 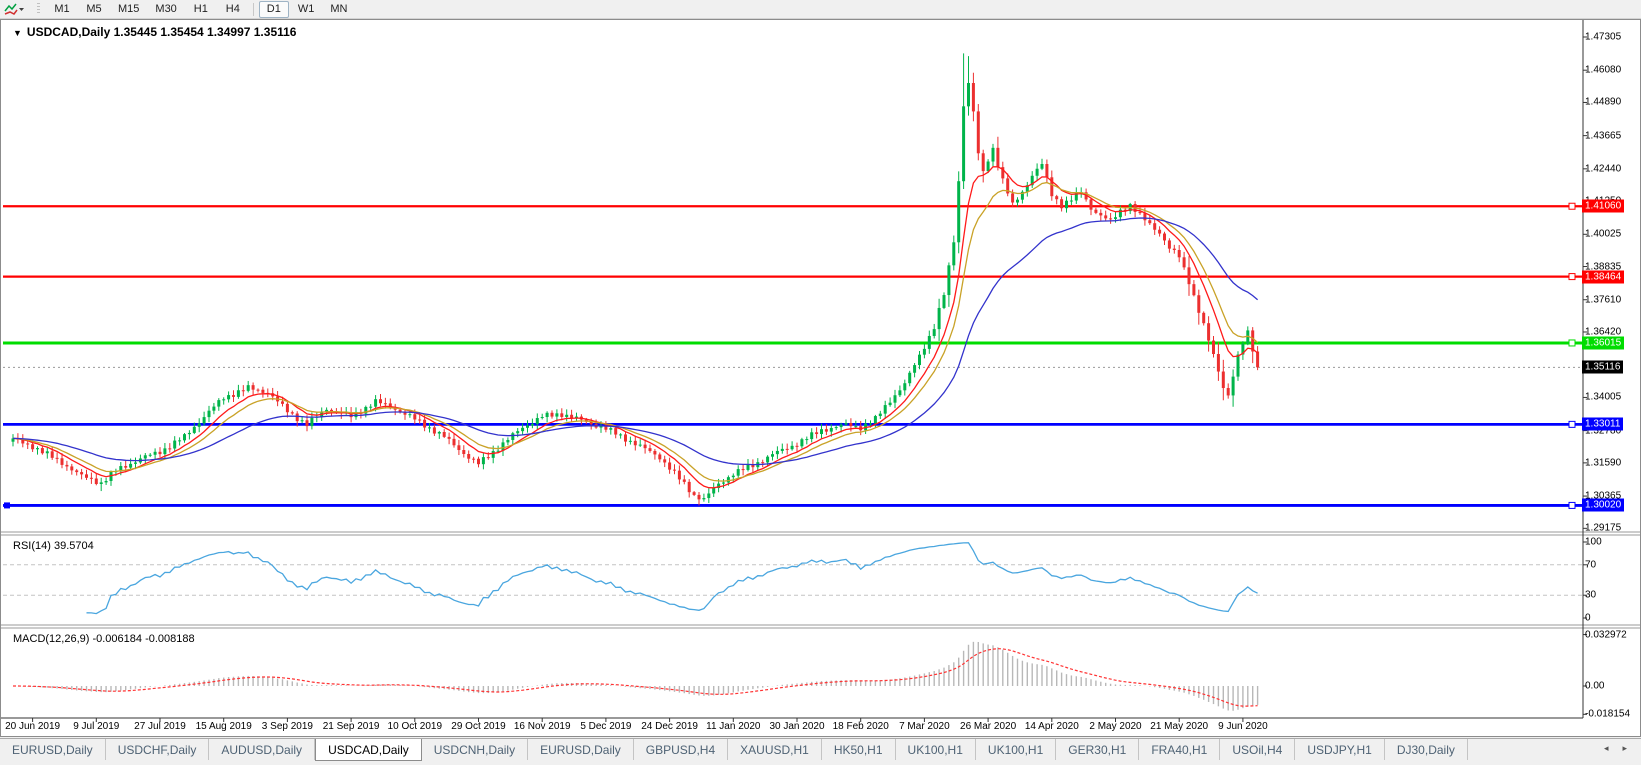 What do you see at coordinates (1426, 749) in the screenshot?
I see `chart-tab-dj30-daily: DJ30,Daily` at bounding box center [1426, 749].